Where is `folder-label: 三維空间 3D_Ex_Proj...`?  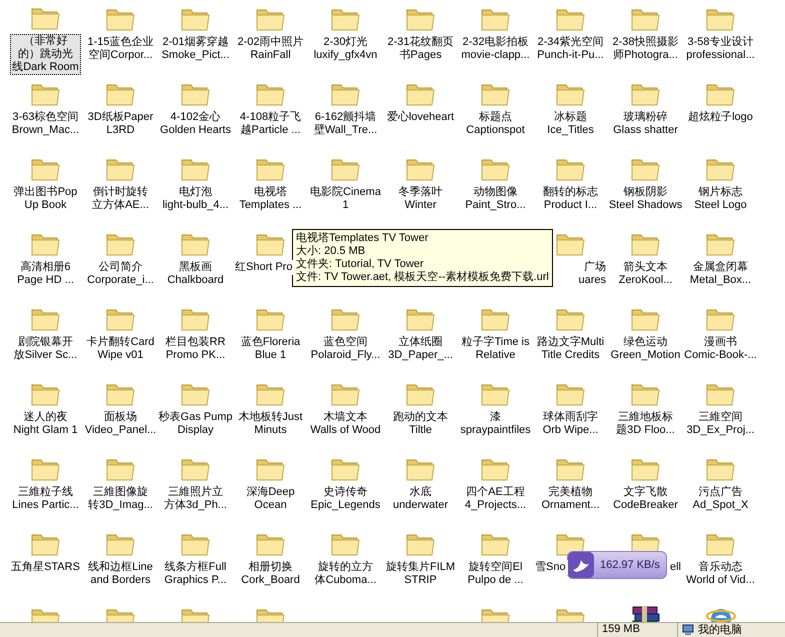
folder-label: 三維空间 3D_Ex_Proj... is located at coordinates (720, 424).